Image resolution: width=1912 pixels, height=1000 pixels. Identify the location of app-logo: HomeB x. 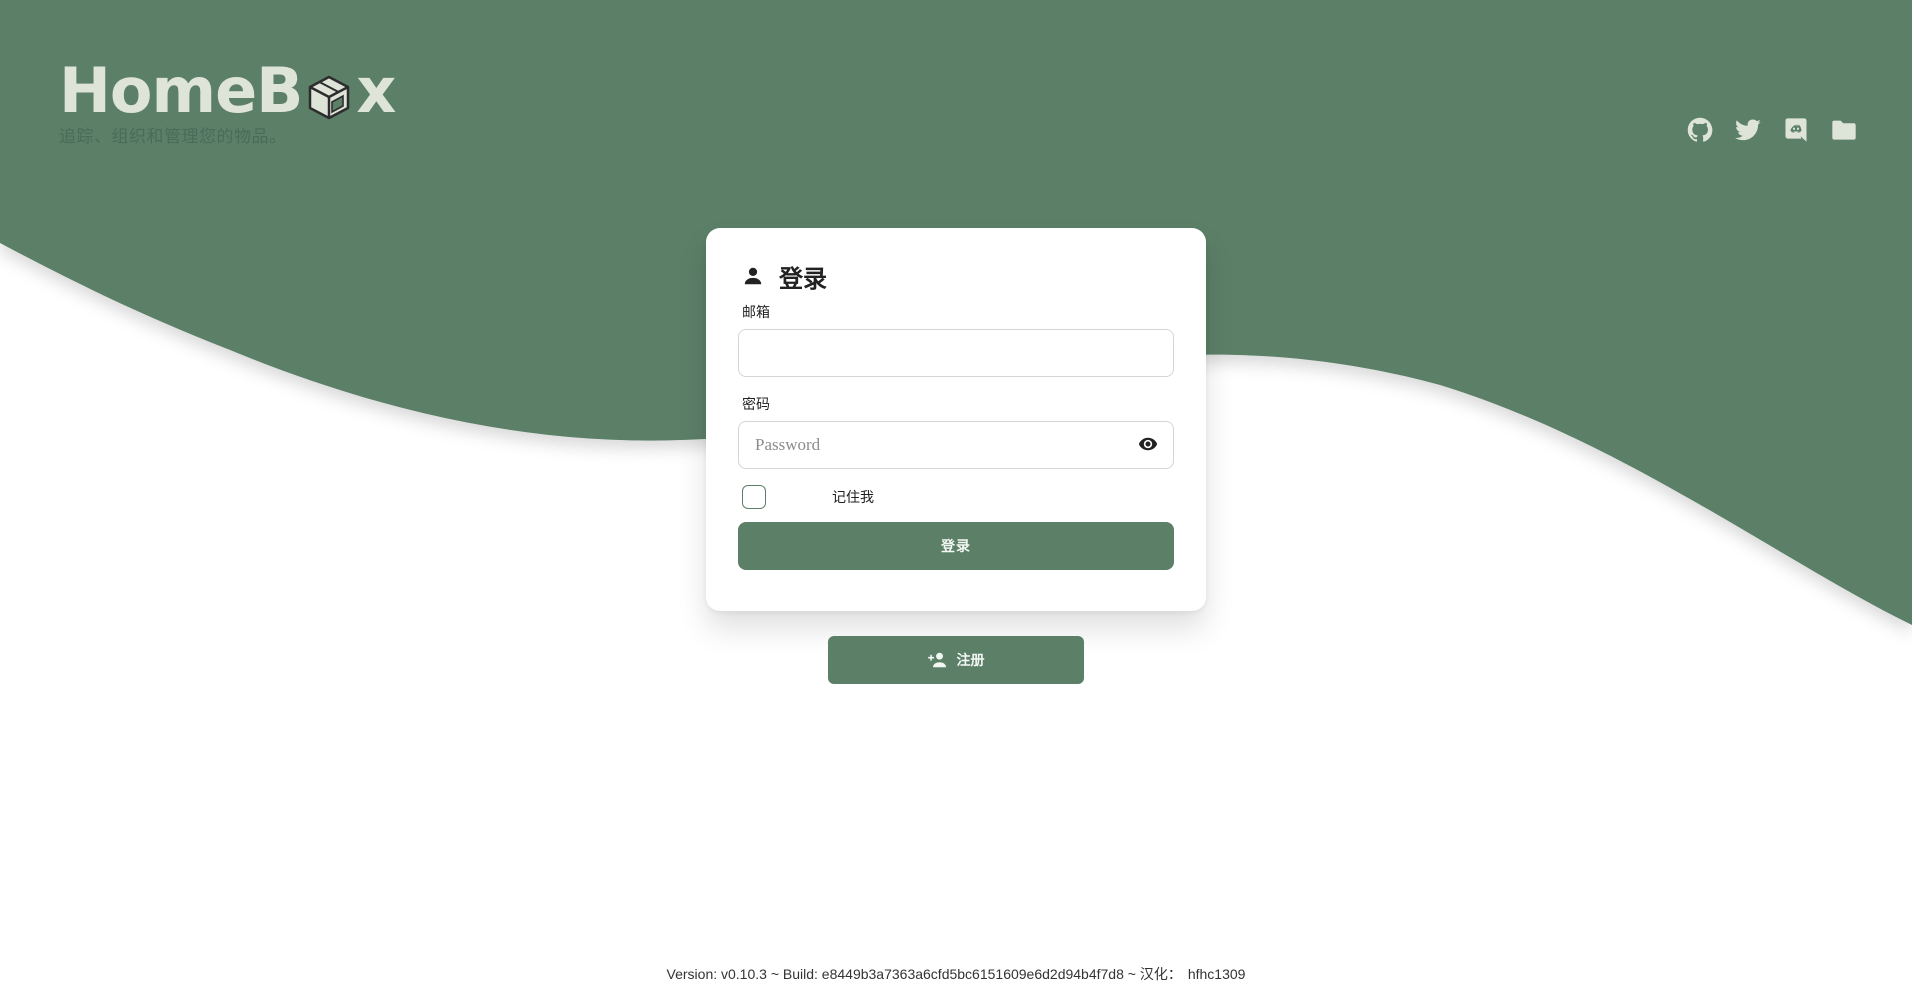
(227, 90).